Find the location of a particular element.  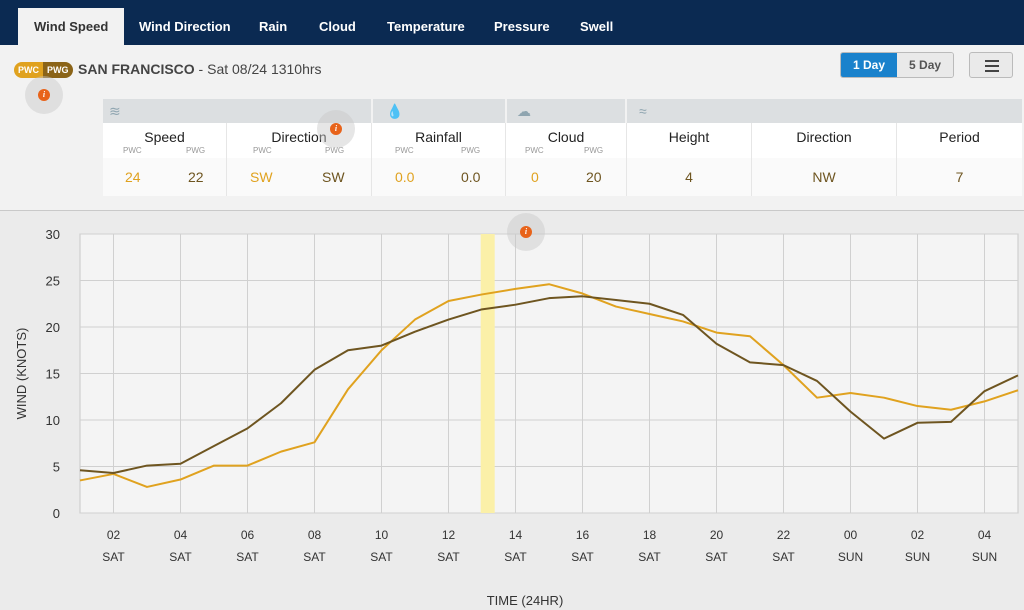

x-tick-label: 10 is located at coordinates (382, 535).